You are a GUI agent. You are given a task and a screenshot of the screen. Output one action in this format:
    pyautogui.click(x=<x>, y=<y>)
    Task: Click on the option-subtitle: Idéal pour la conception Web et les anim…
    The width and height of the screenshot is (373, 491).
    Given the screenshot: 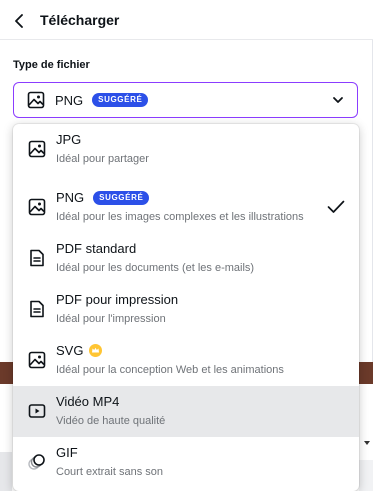 What is the action you would take?
    pyautogui.click(x=170, y=370)
    